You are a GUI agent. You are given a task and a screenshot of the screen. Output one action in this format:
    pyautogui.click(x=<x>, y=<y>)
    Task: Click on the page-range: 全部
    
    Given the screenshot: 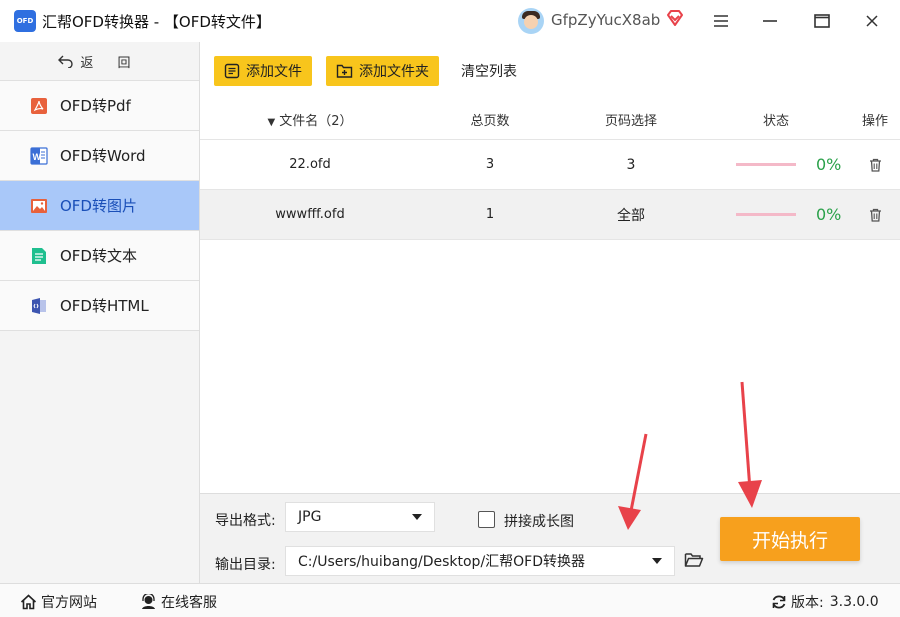 What is the action you would take?
    pyautogui.click(x=631, y=215)
    